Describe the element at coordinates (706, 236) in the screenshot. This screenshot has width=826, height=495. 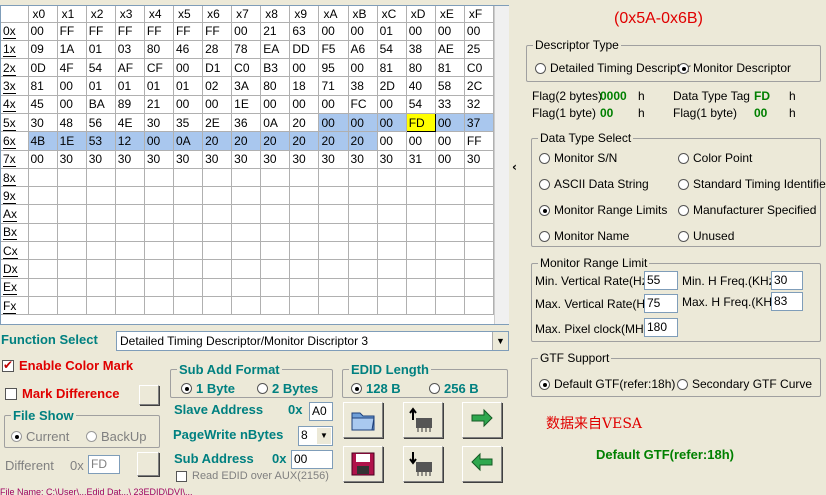
I see `unused-radio: Unused` at that location.